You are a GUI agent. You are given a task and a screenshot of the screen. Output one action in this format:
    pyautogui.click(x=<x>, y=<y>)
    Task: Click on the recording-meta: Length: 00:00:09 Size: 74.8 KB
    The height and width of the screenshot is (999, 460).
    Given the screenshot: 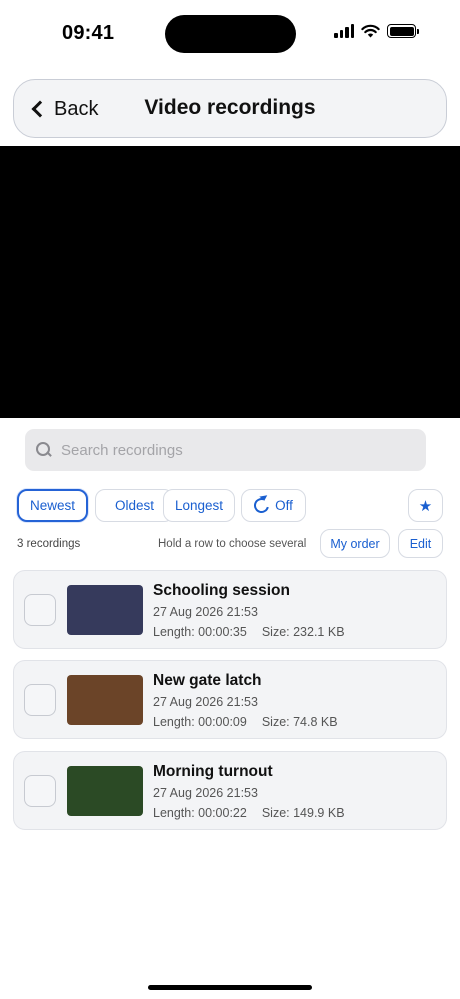 What is the action you would take?
    pyautogui.click(x=245, y=722)
    